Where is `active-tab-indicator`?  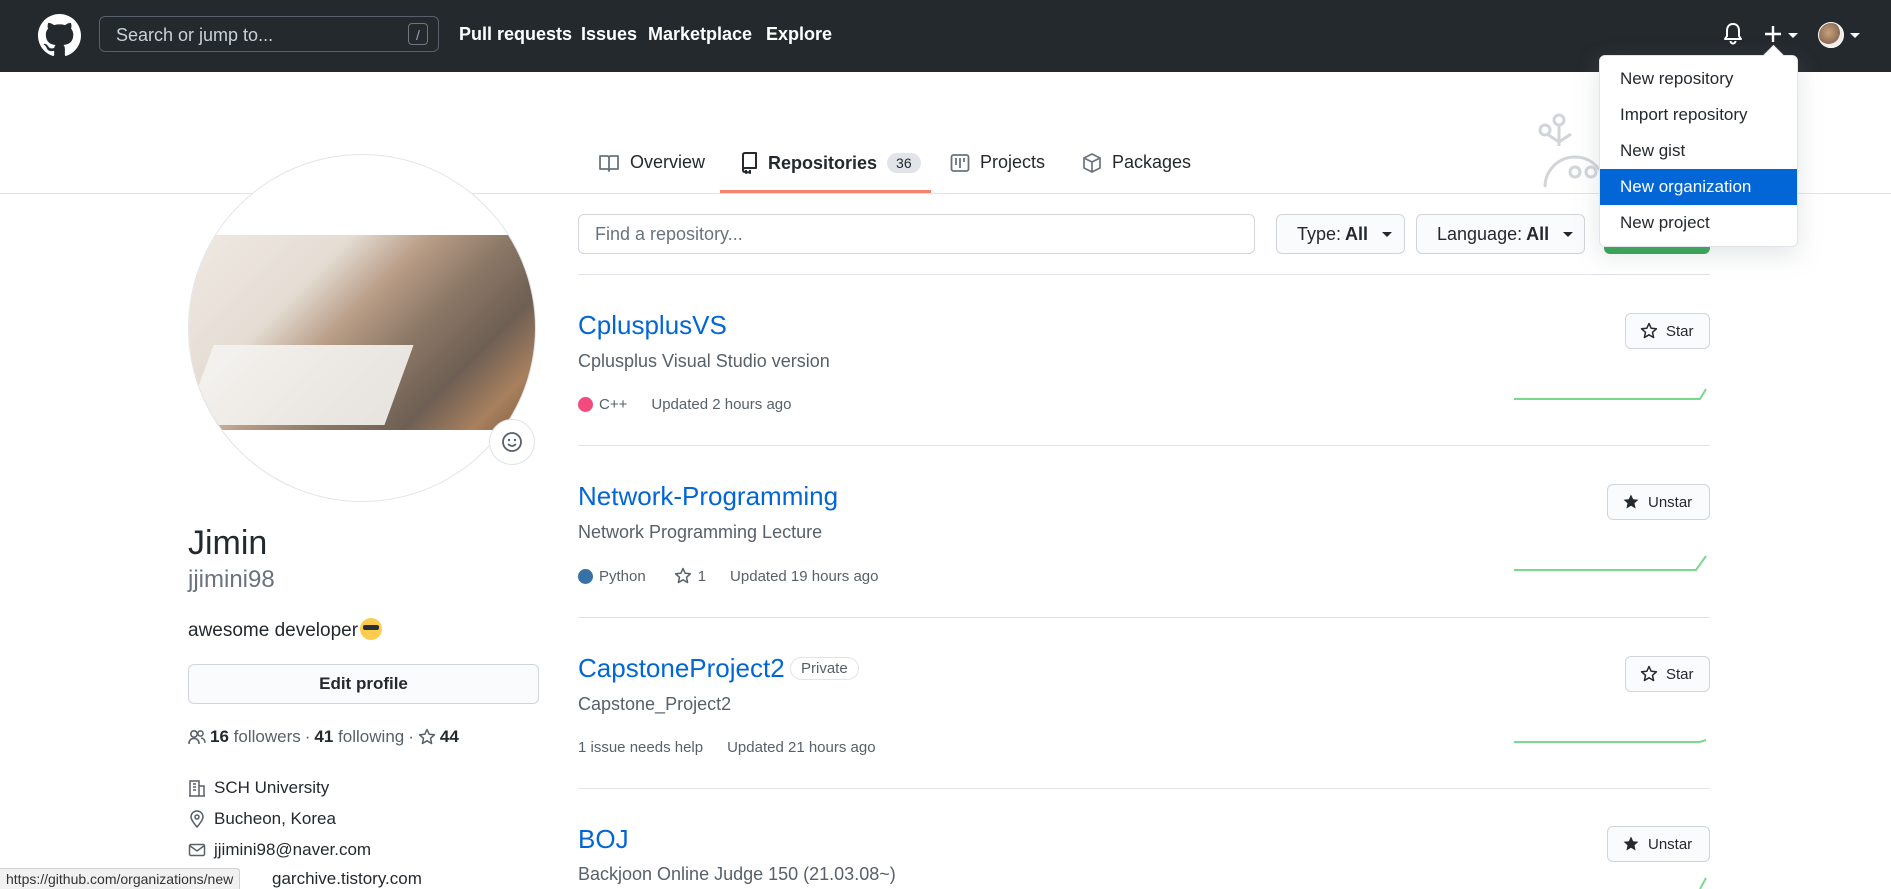 active-tab-indicator is located at coordinates (825, 191).